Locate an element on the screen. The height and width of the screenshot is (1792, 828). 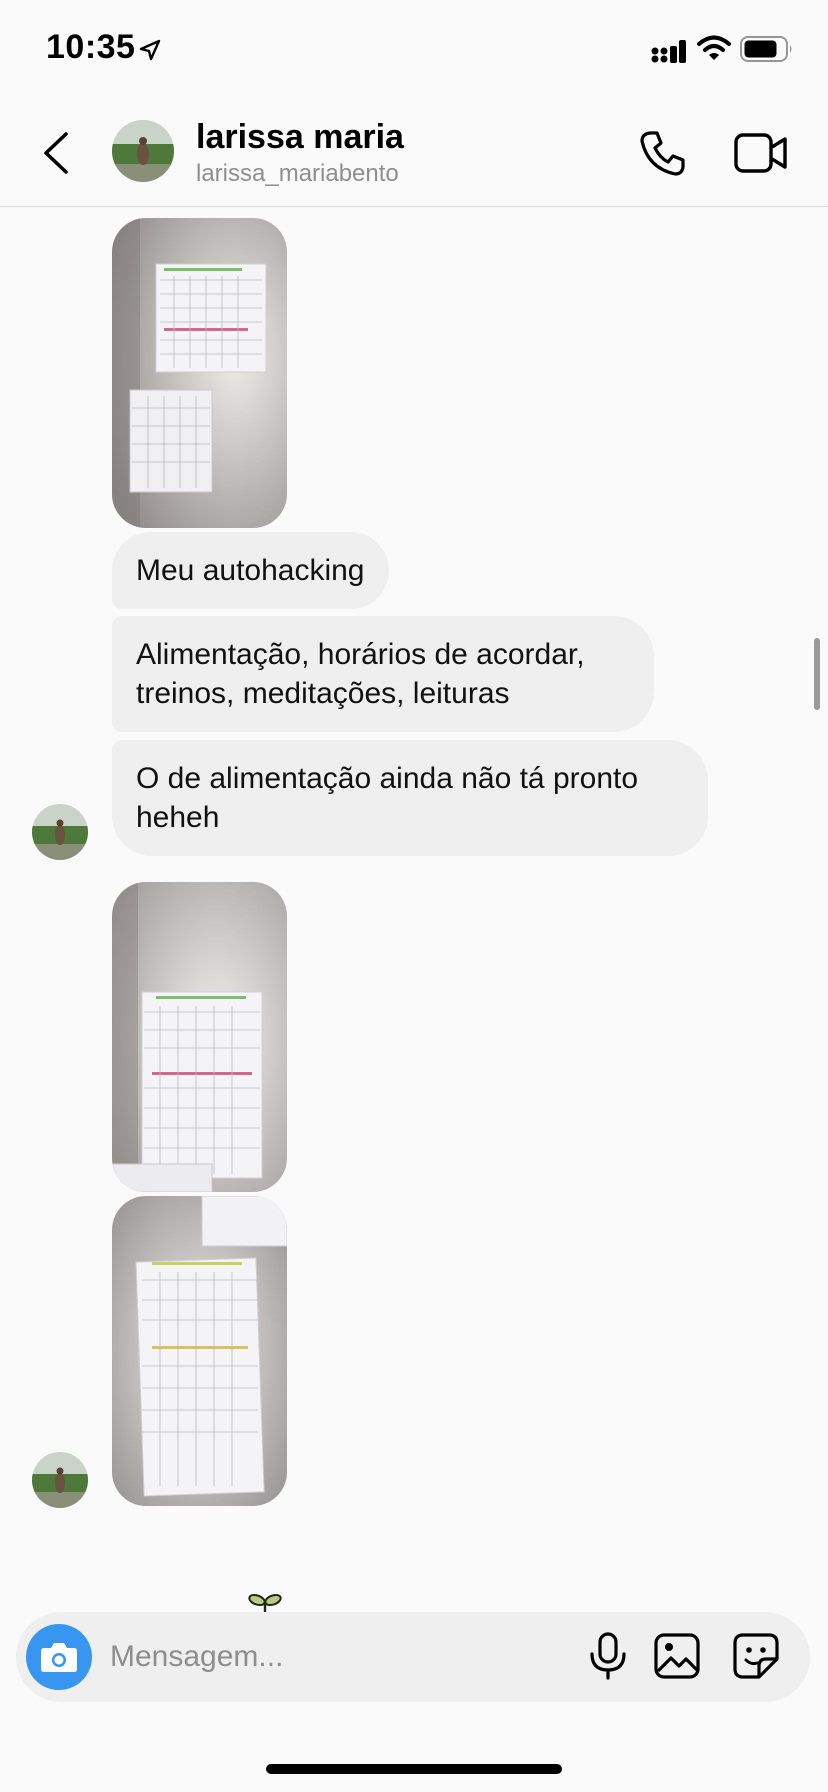
cellular-signal-icon is located at coordinates (668, 51).